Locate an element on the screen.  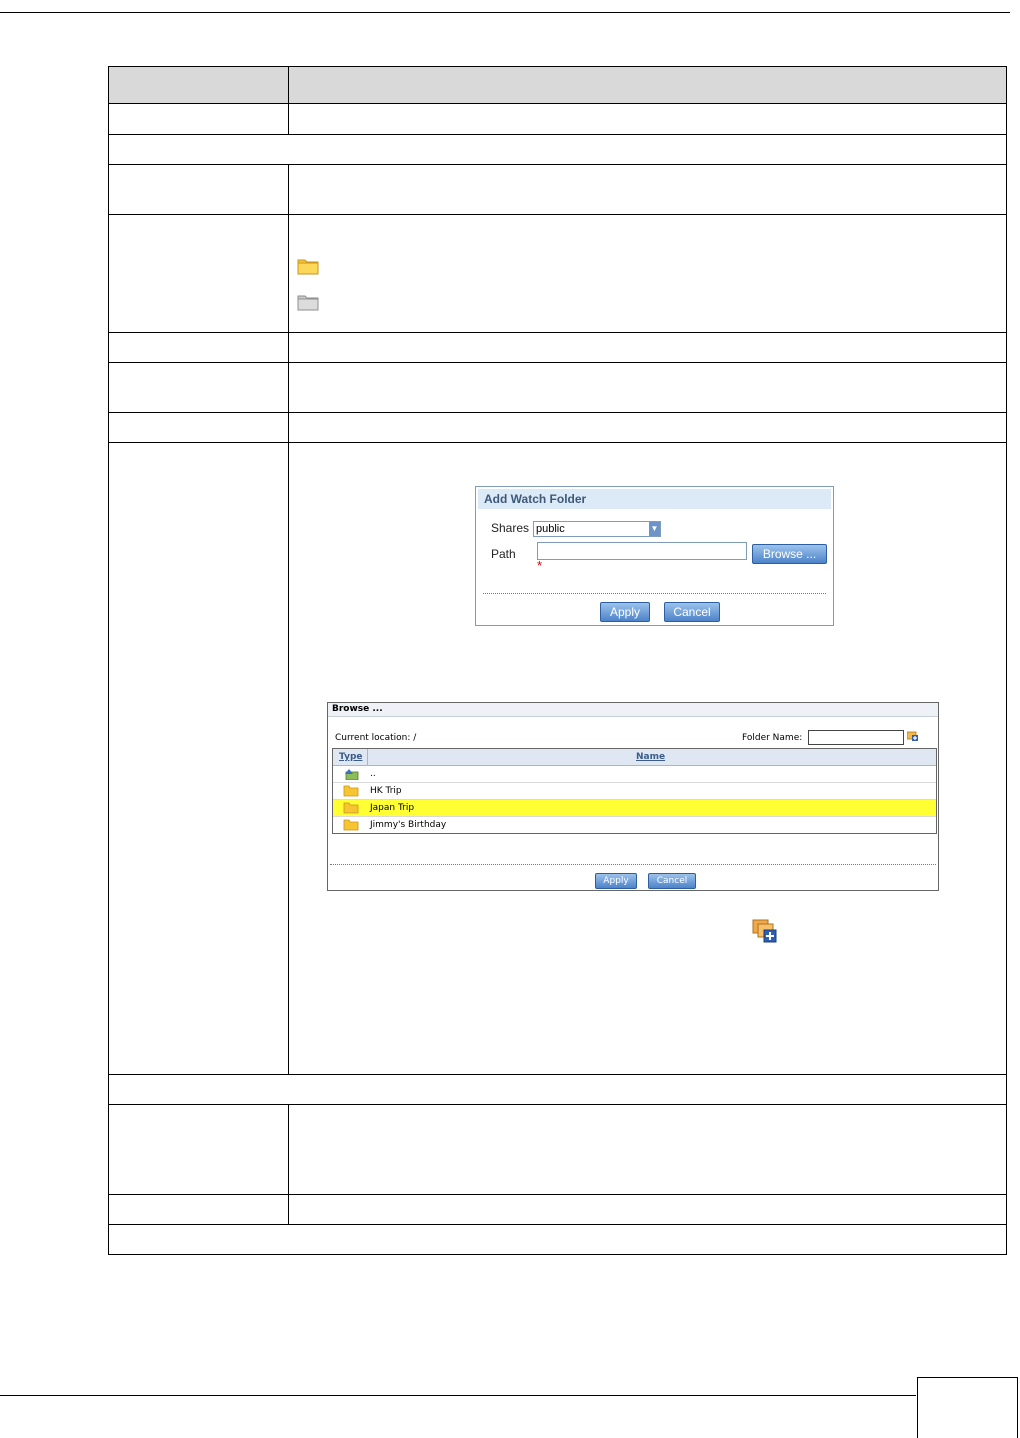
folder-name: .. is located at coordinates (373, 774).